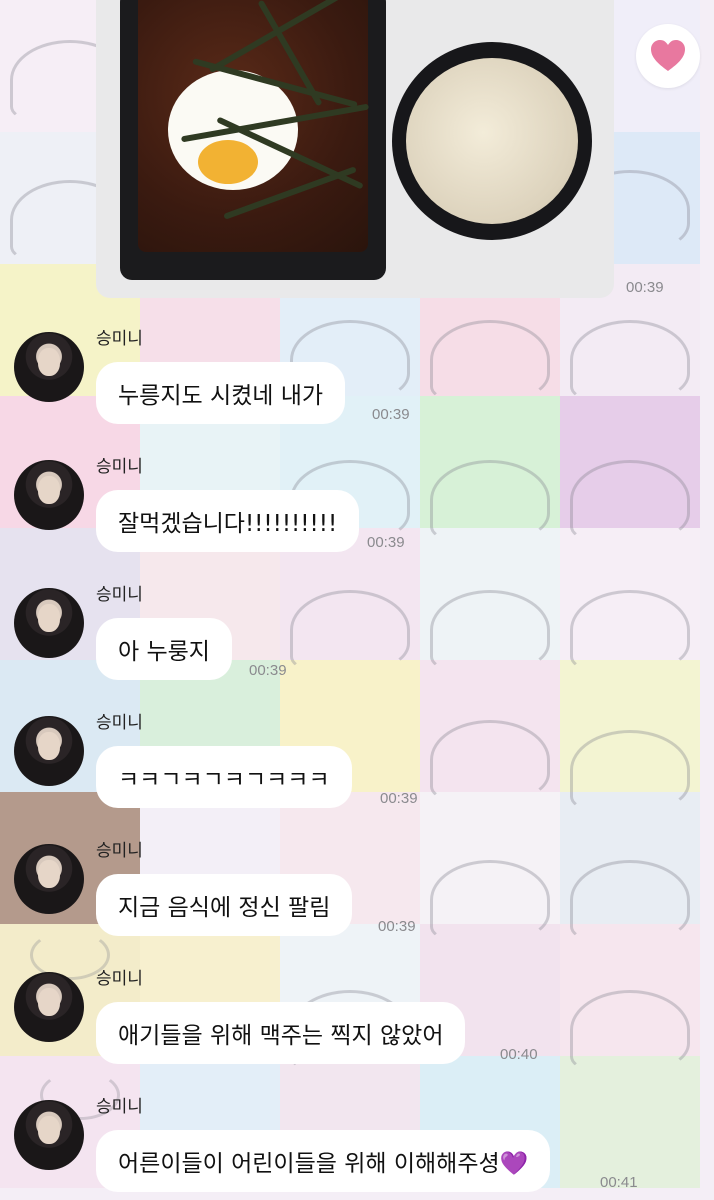 Image resolution: width=714 pixels, height=1200 pixels. I want to click on message-bubble: 애기들을 위해 맥주는 찍지 않았어, so click(281, 1033).